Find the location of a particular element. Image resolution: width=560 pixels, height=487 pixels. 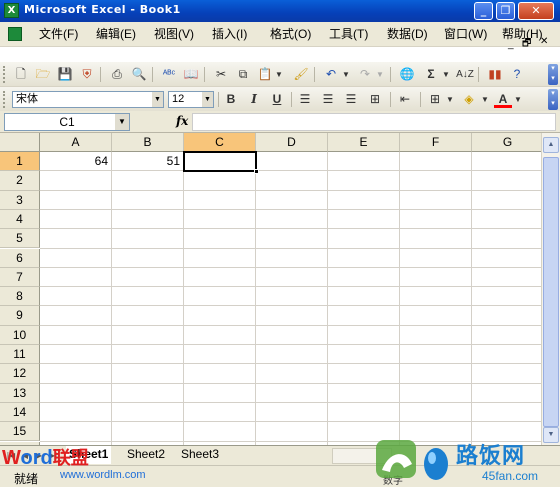

fill-handle is located at coordinates (256, 171).